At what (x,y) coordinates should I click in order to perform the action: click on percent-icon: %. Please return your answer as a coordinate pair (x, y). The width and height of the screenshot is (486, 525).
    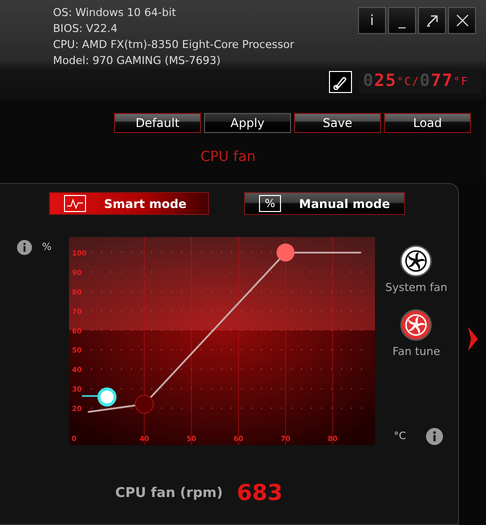
    Looking at the image, I should click on (270, 203).